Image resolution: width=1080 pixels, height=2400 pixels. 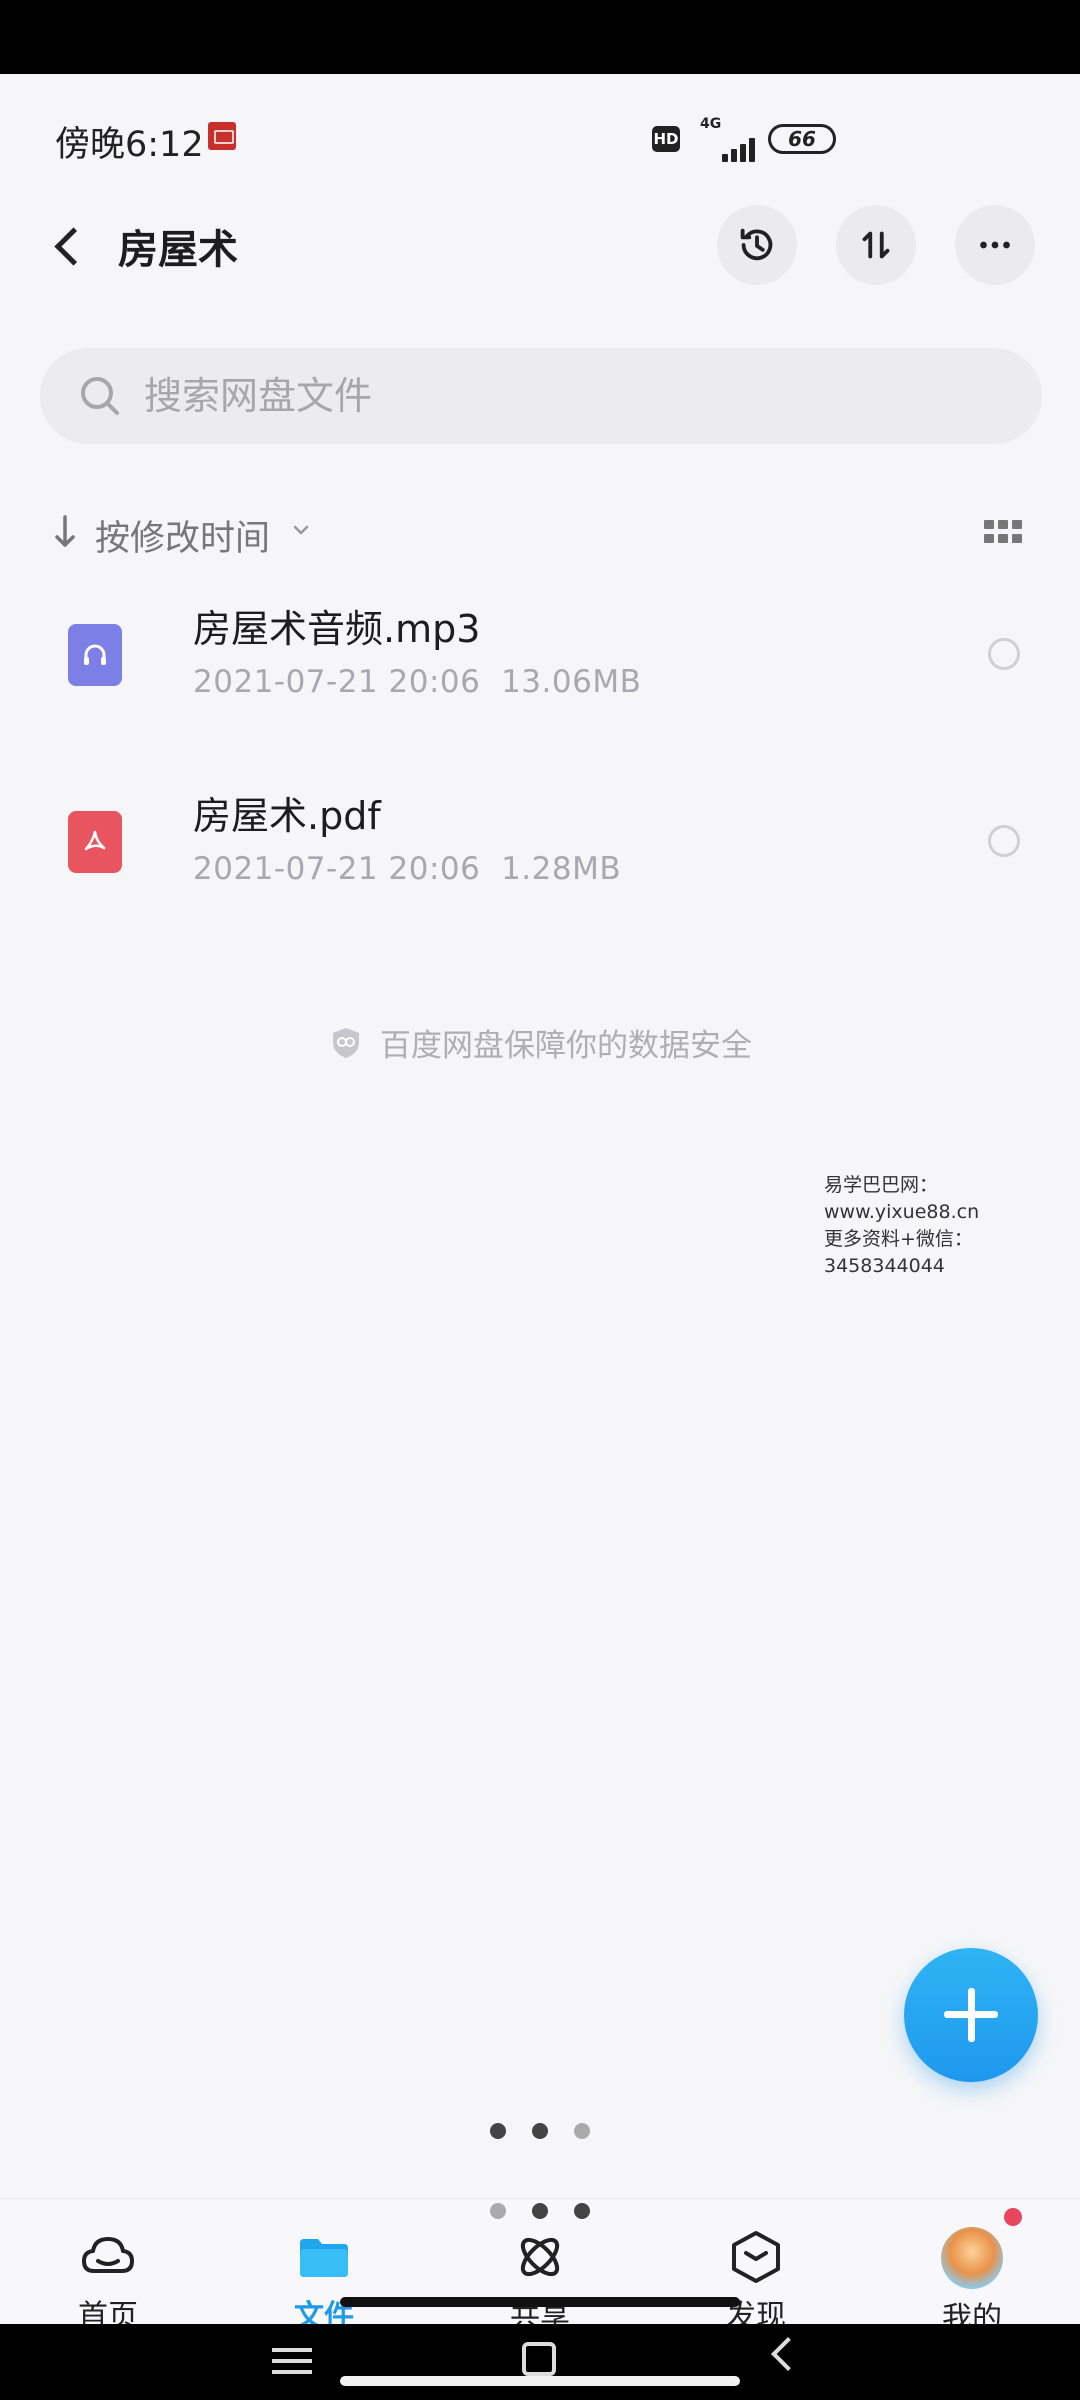 What do you see at coordinates (100, 396) in the screenshot?
I see `search-icon` at bounding box center [100, 396].